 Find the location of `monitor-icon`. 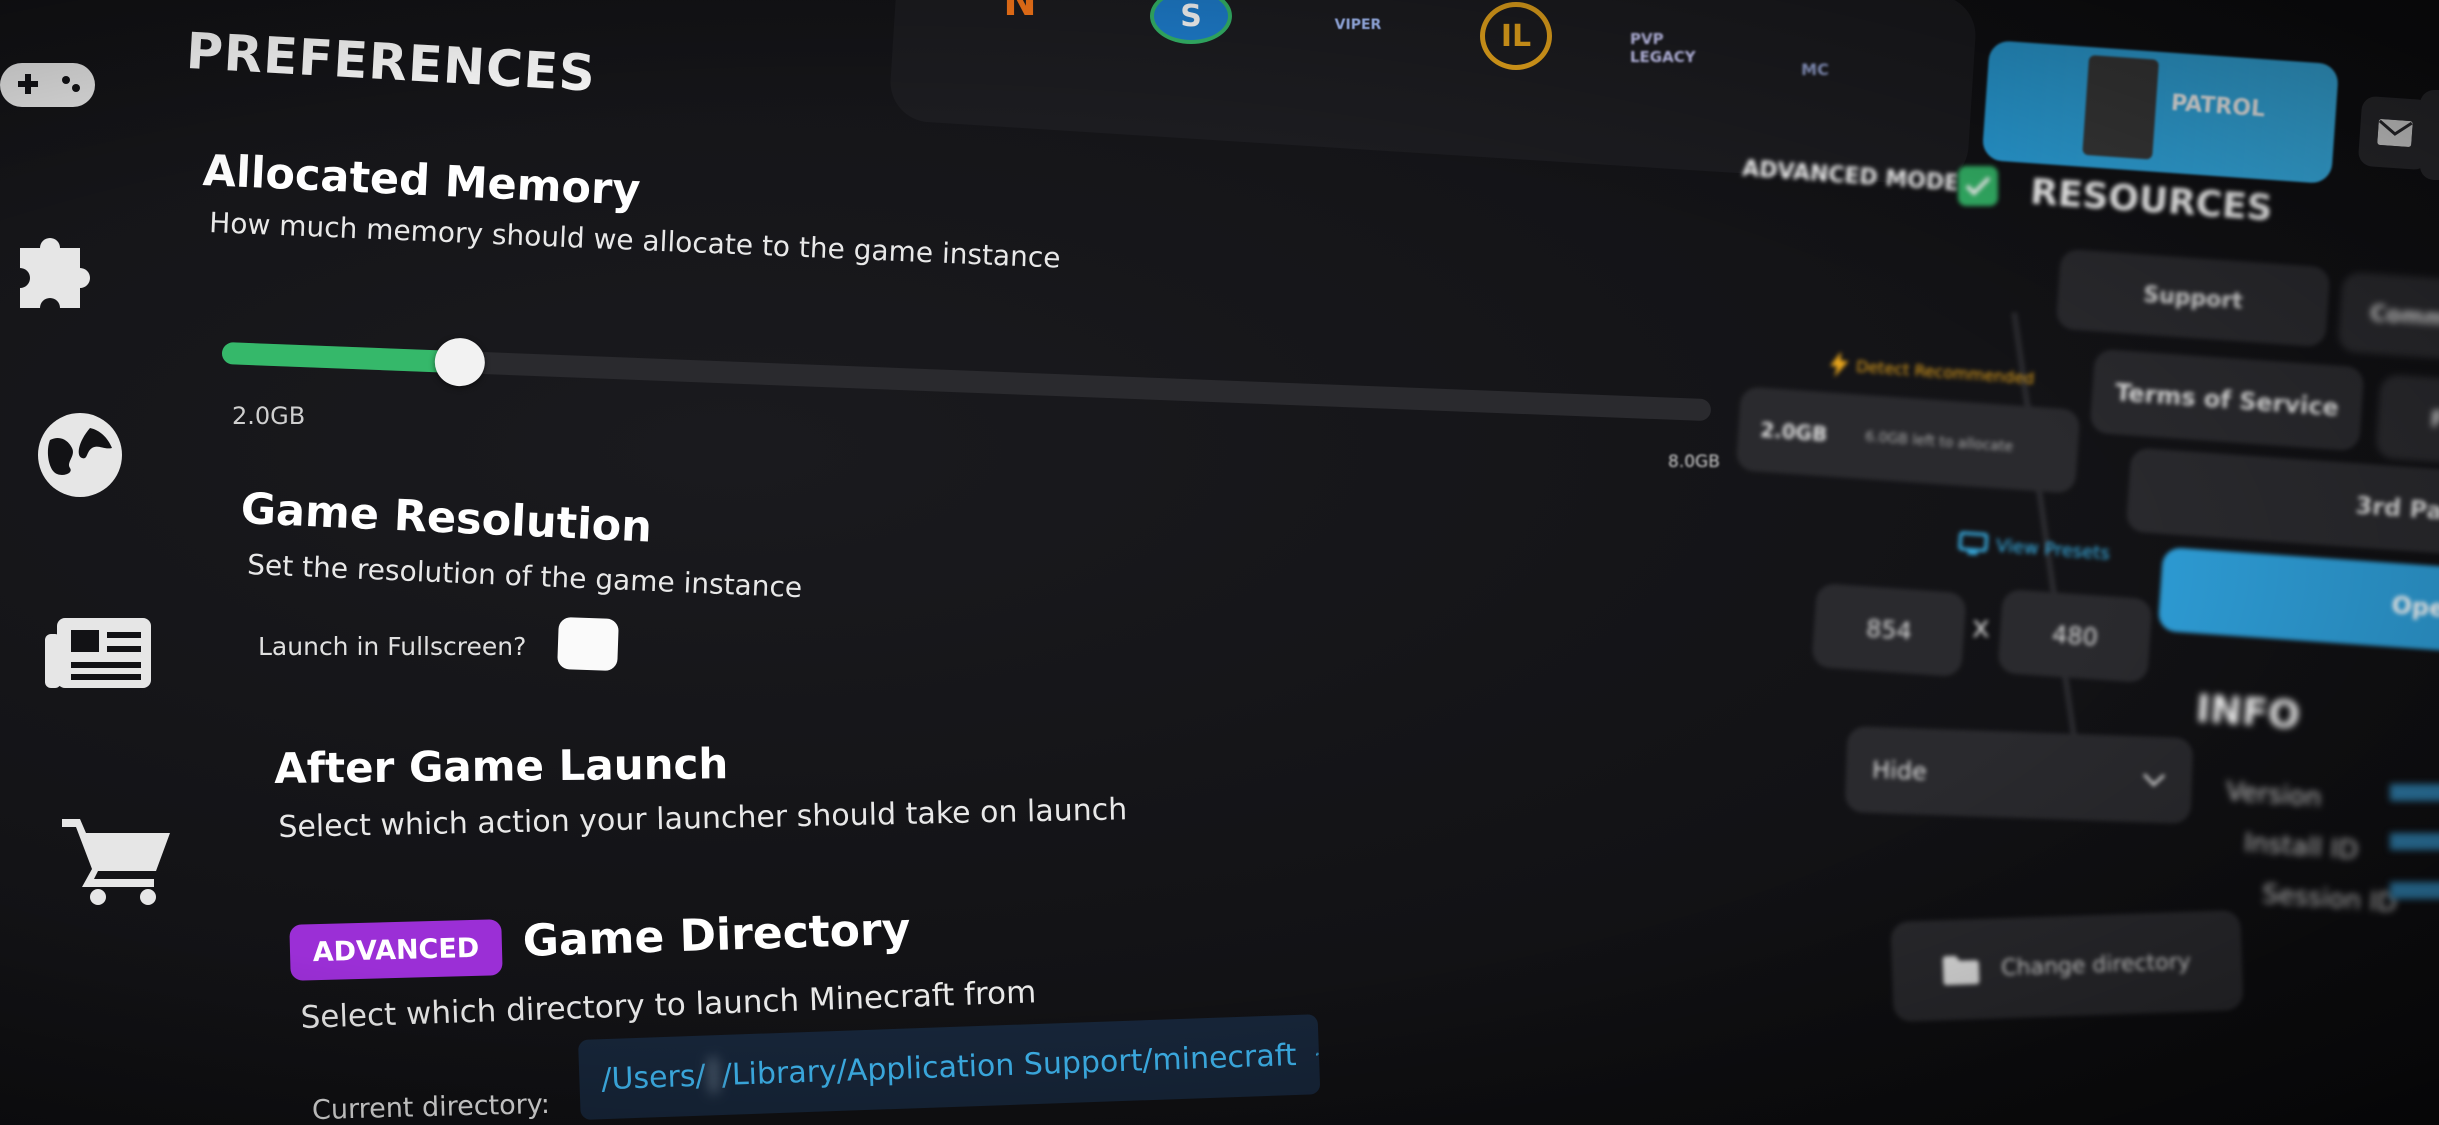

monitor-icon is located at coordinates (1973, 543).